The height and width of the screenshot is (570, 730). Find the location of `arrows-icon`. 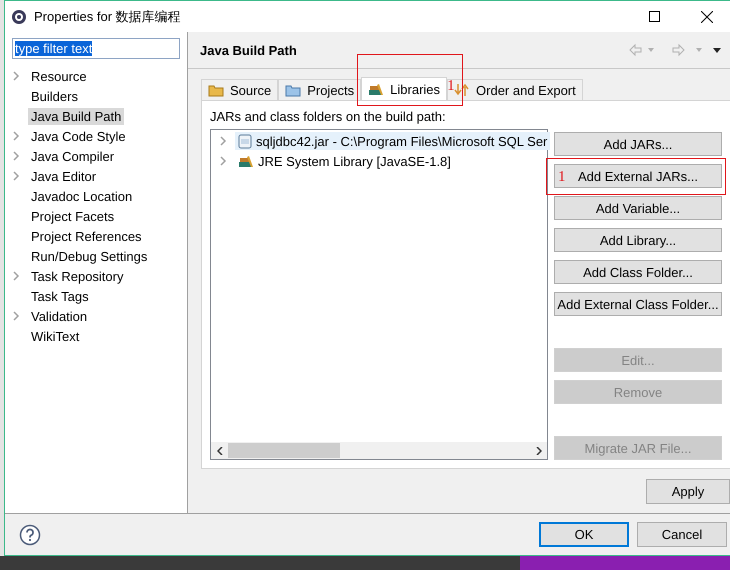

arrows-icon is located at coordinates (462, 90).